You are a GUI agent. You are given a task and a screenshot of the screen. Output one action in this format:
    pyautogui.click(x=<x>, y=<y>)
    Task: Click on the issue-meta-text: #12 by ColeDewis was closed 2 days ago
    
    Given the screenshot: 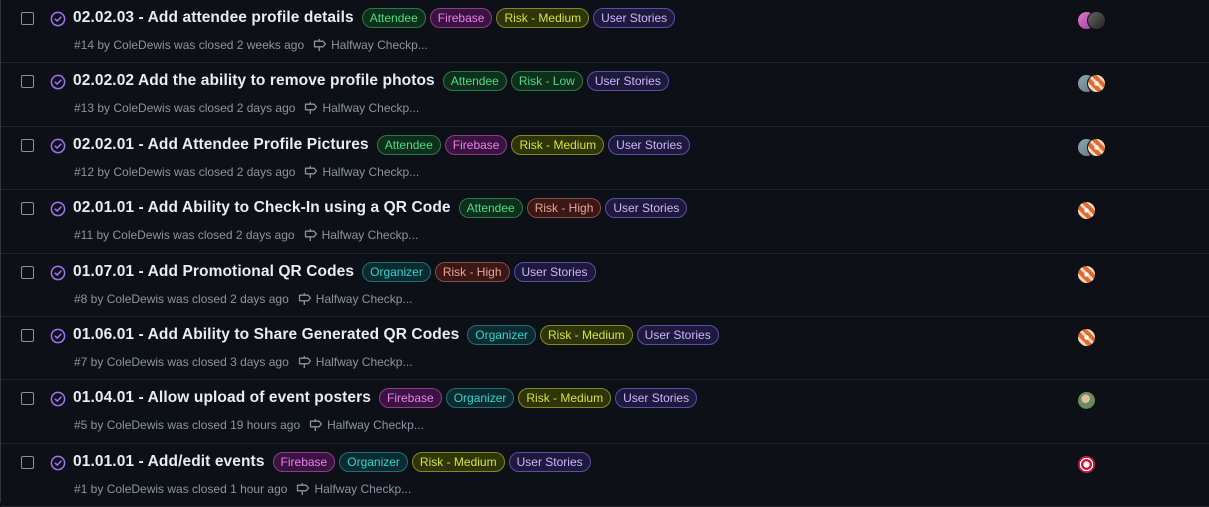 What is the action you would take?
    pyautogui.click(x=185, y=171)
    